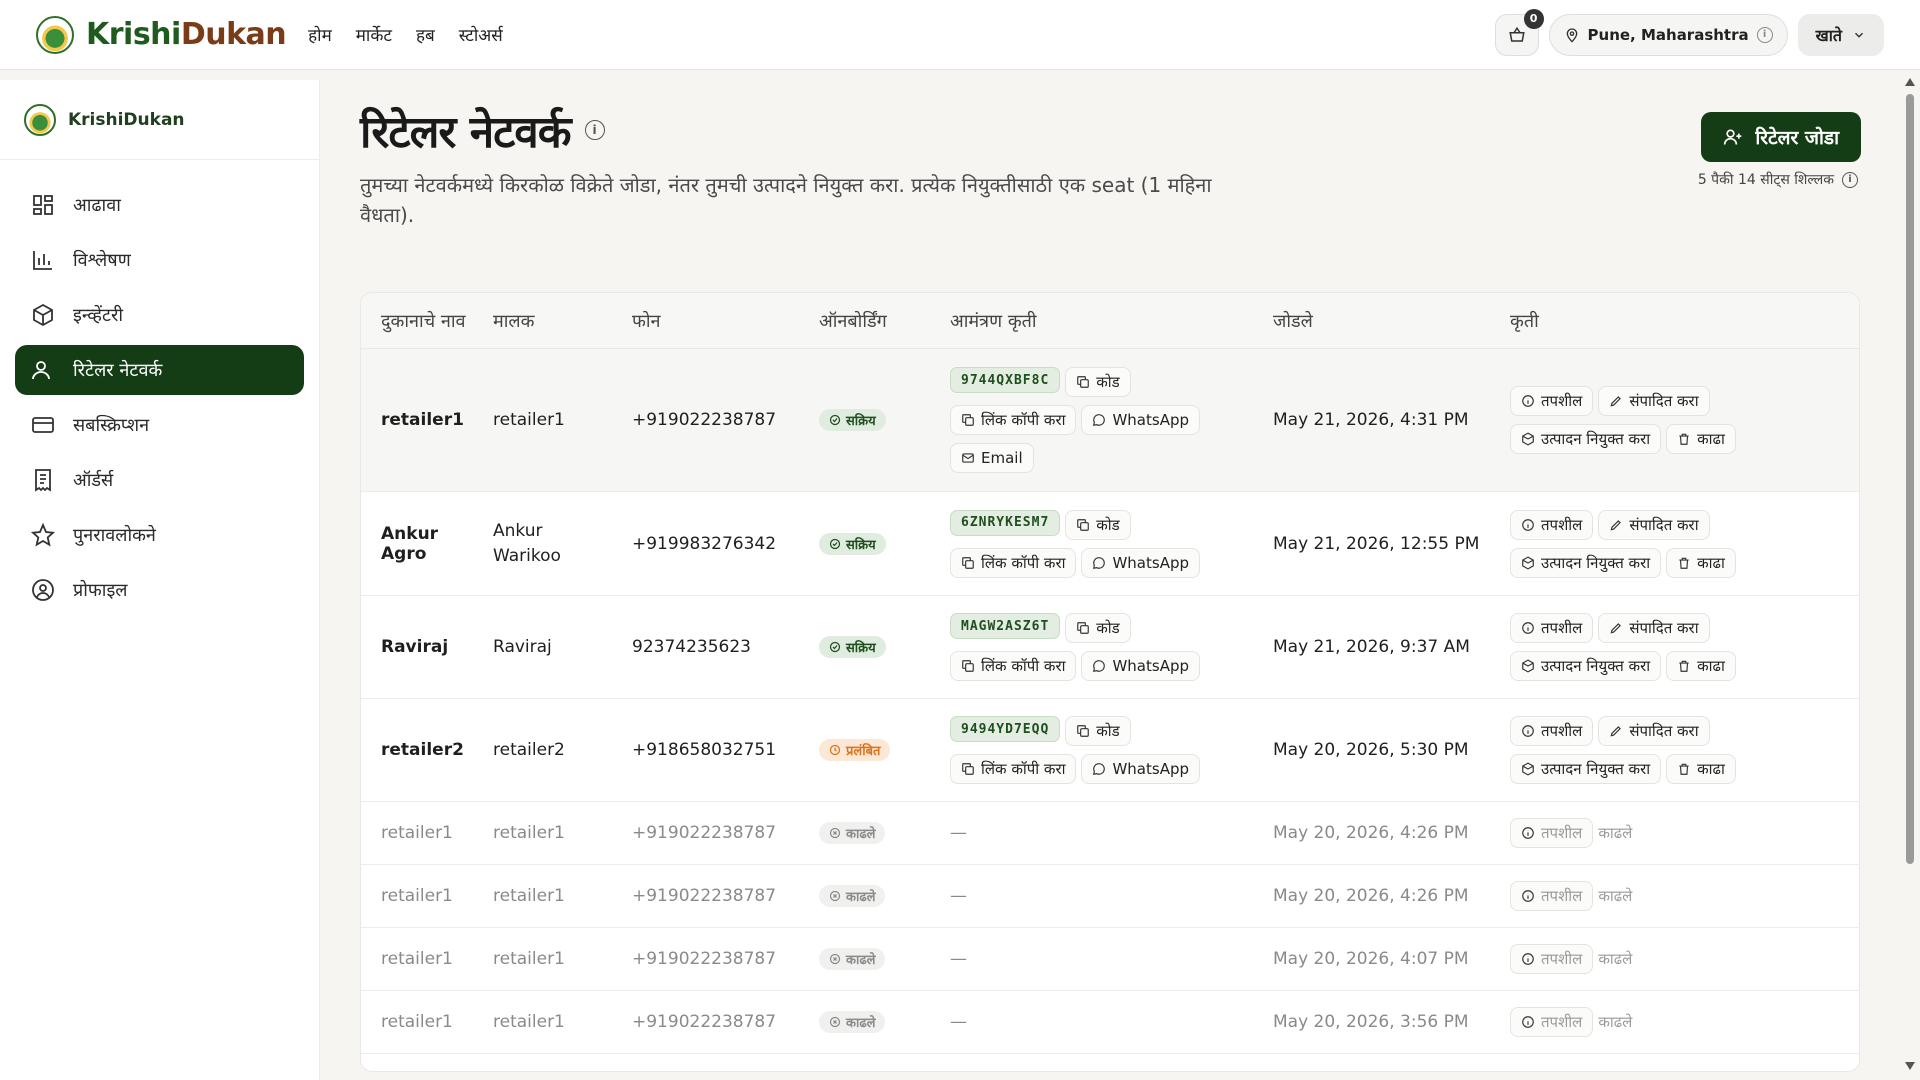 This screenshot has height=1080, width=1920. What do you see at coordinates (1684, 896) in the screenshot?
I see `cell-actions: तपशील काढले` at bounding box center [1684, 896].